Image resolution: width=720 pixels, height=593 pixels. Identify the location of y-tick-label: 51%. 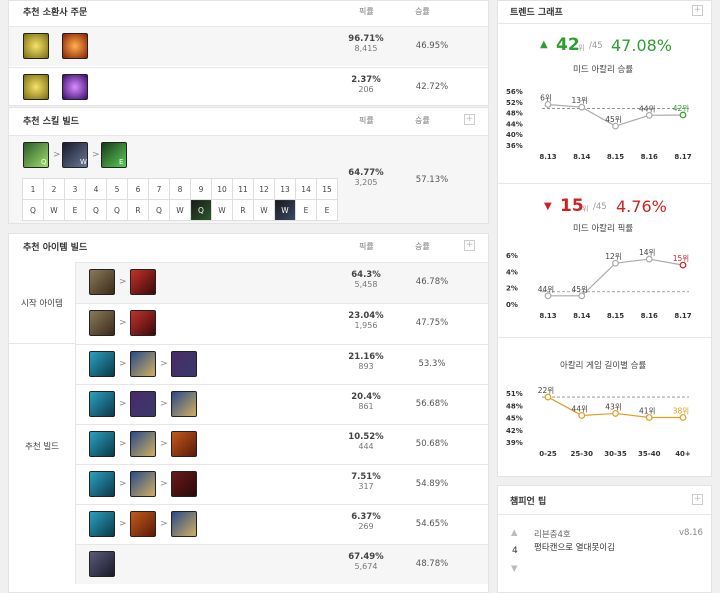
(514, 394).